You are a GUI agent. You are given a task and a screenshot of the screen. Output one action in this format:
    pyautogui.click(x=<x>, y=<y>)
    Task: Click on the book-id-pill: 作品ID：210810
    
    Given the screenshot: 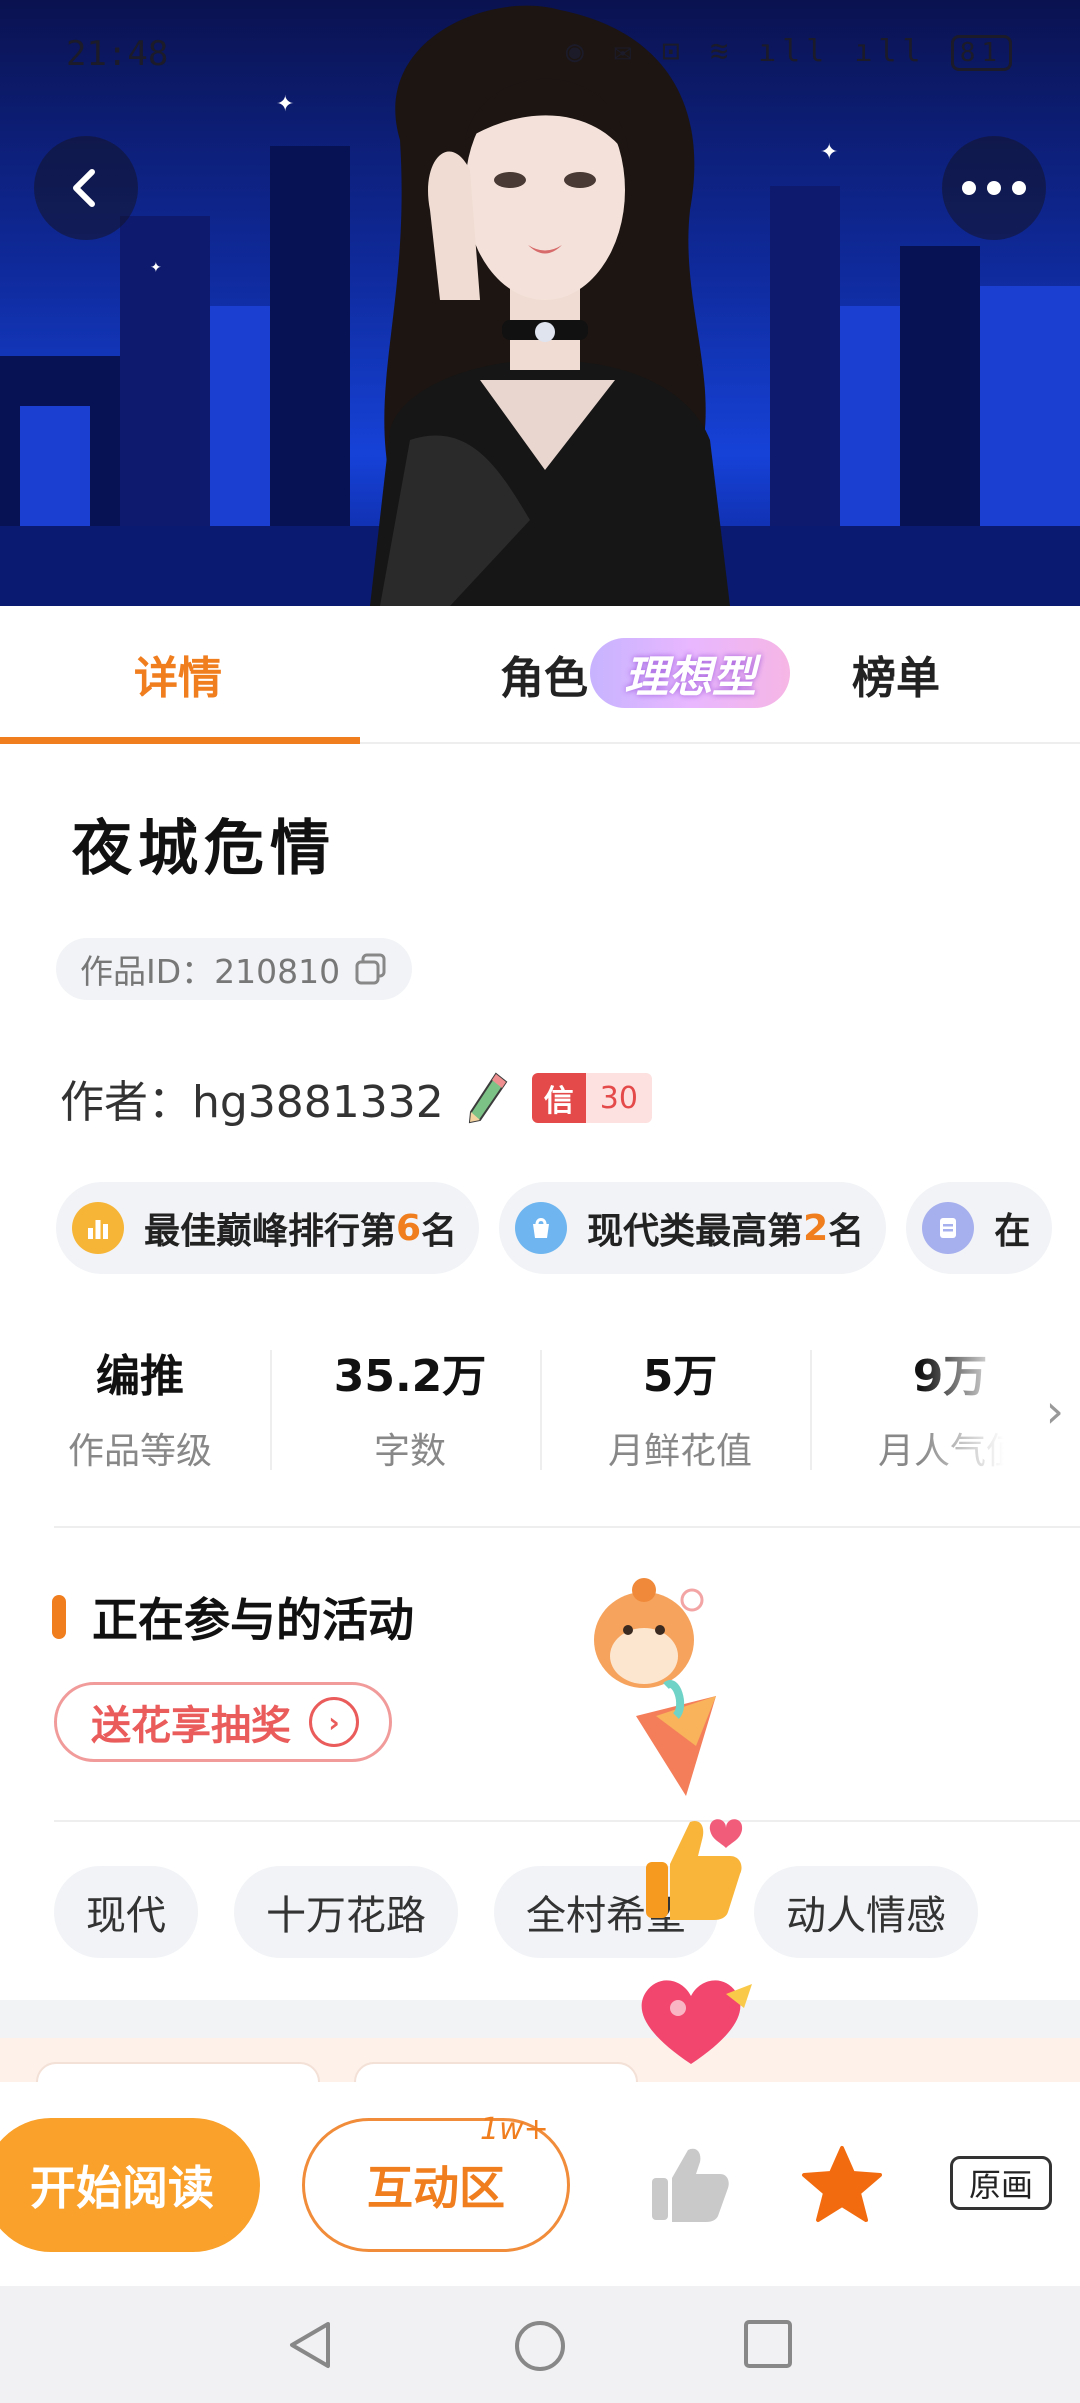 What is the action you would take?
    pyautogui.click(x=234, y=969)
    